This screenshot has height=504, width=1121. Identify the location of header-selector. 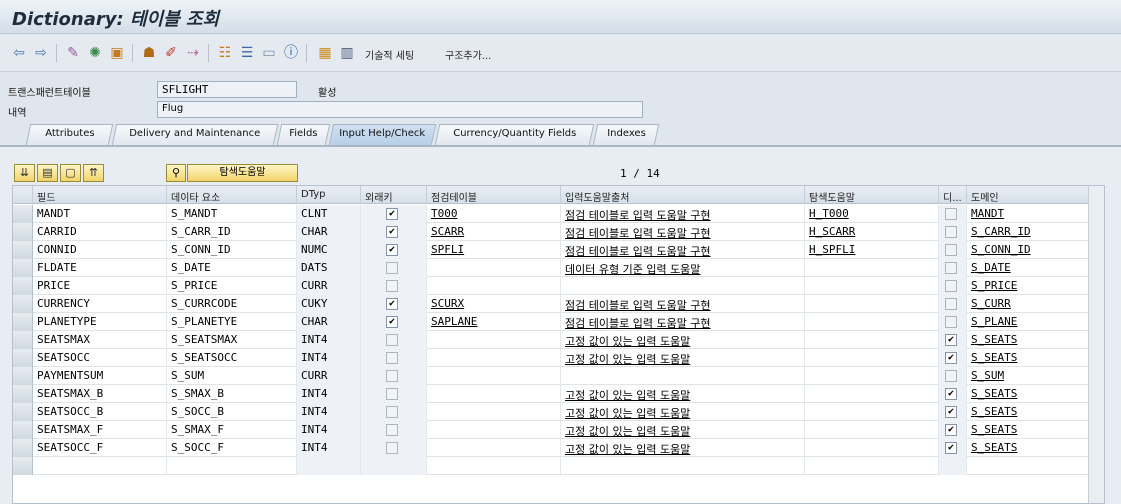
(23, 195).